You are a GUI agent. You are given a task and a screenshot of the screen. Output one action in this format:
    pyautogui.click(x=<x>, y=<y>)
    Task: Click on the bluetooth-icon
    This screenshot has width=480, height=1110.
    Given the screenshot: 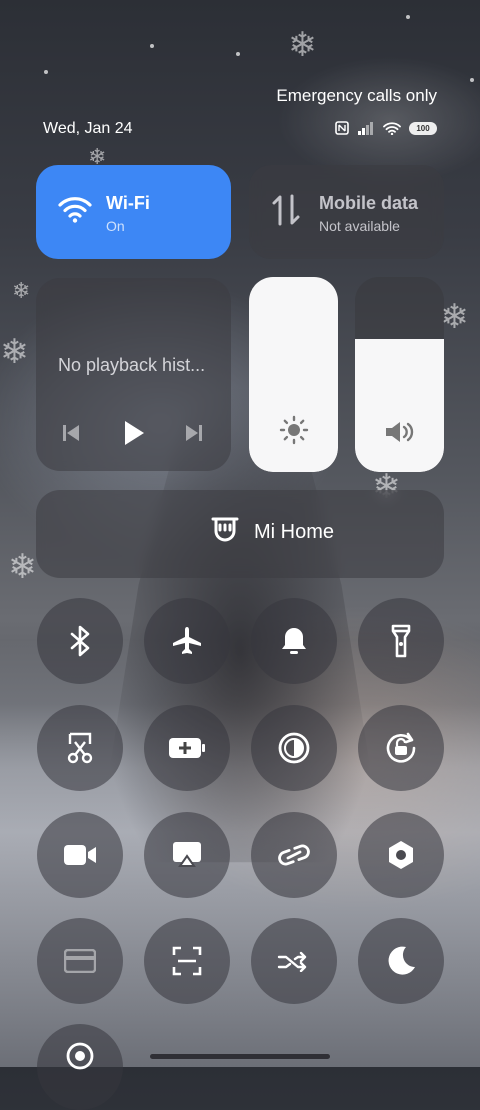 What is the action you would take?
    pyautogui.click(x=80, y=641)
    